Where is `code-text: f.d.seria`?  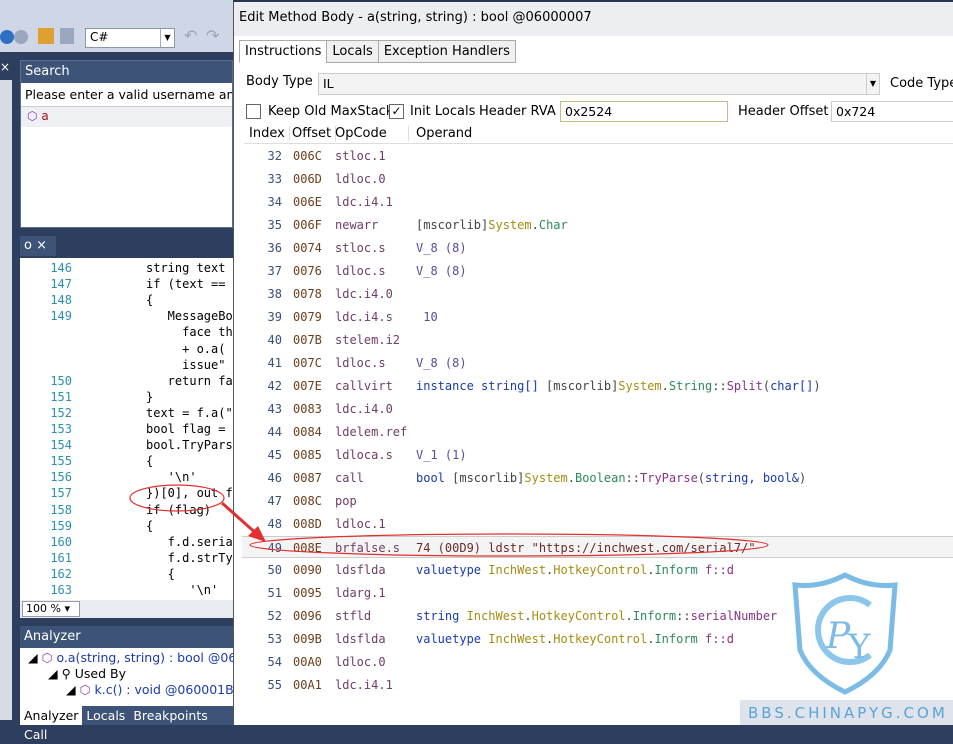 code-text: f.d.seria is located at coordinates (189, 541).